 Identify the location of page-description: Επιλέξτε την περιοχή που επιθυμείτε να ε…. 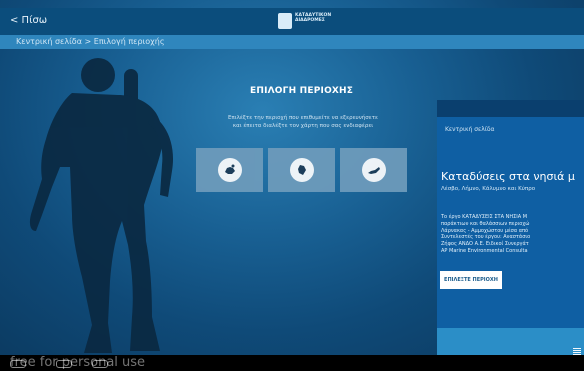
(303, 122).